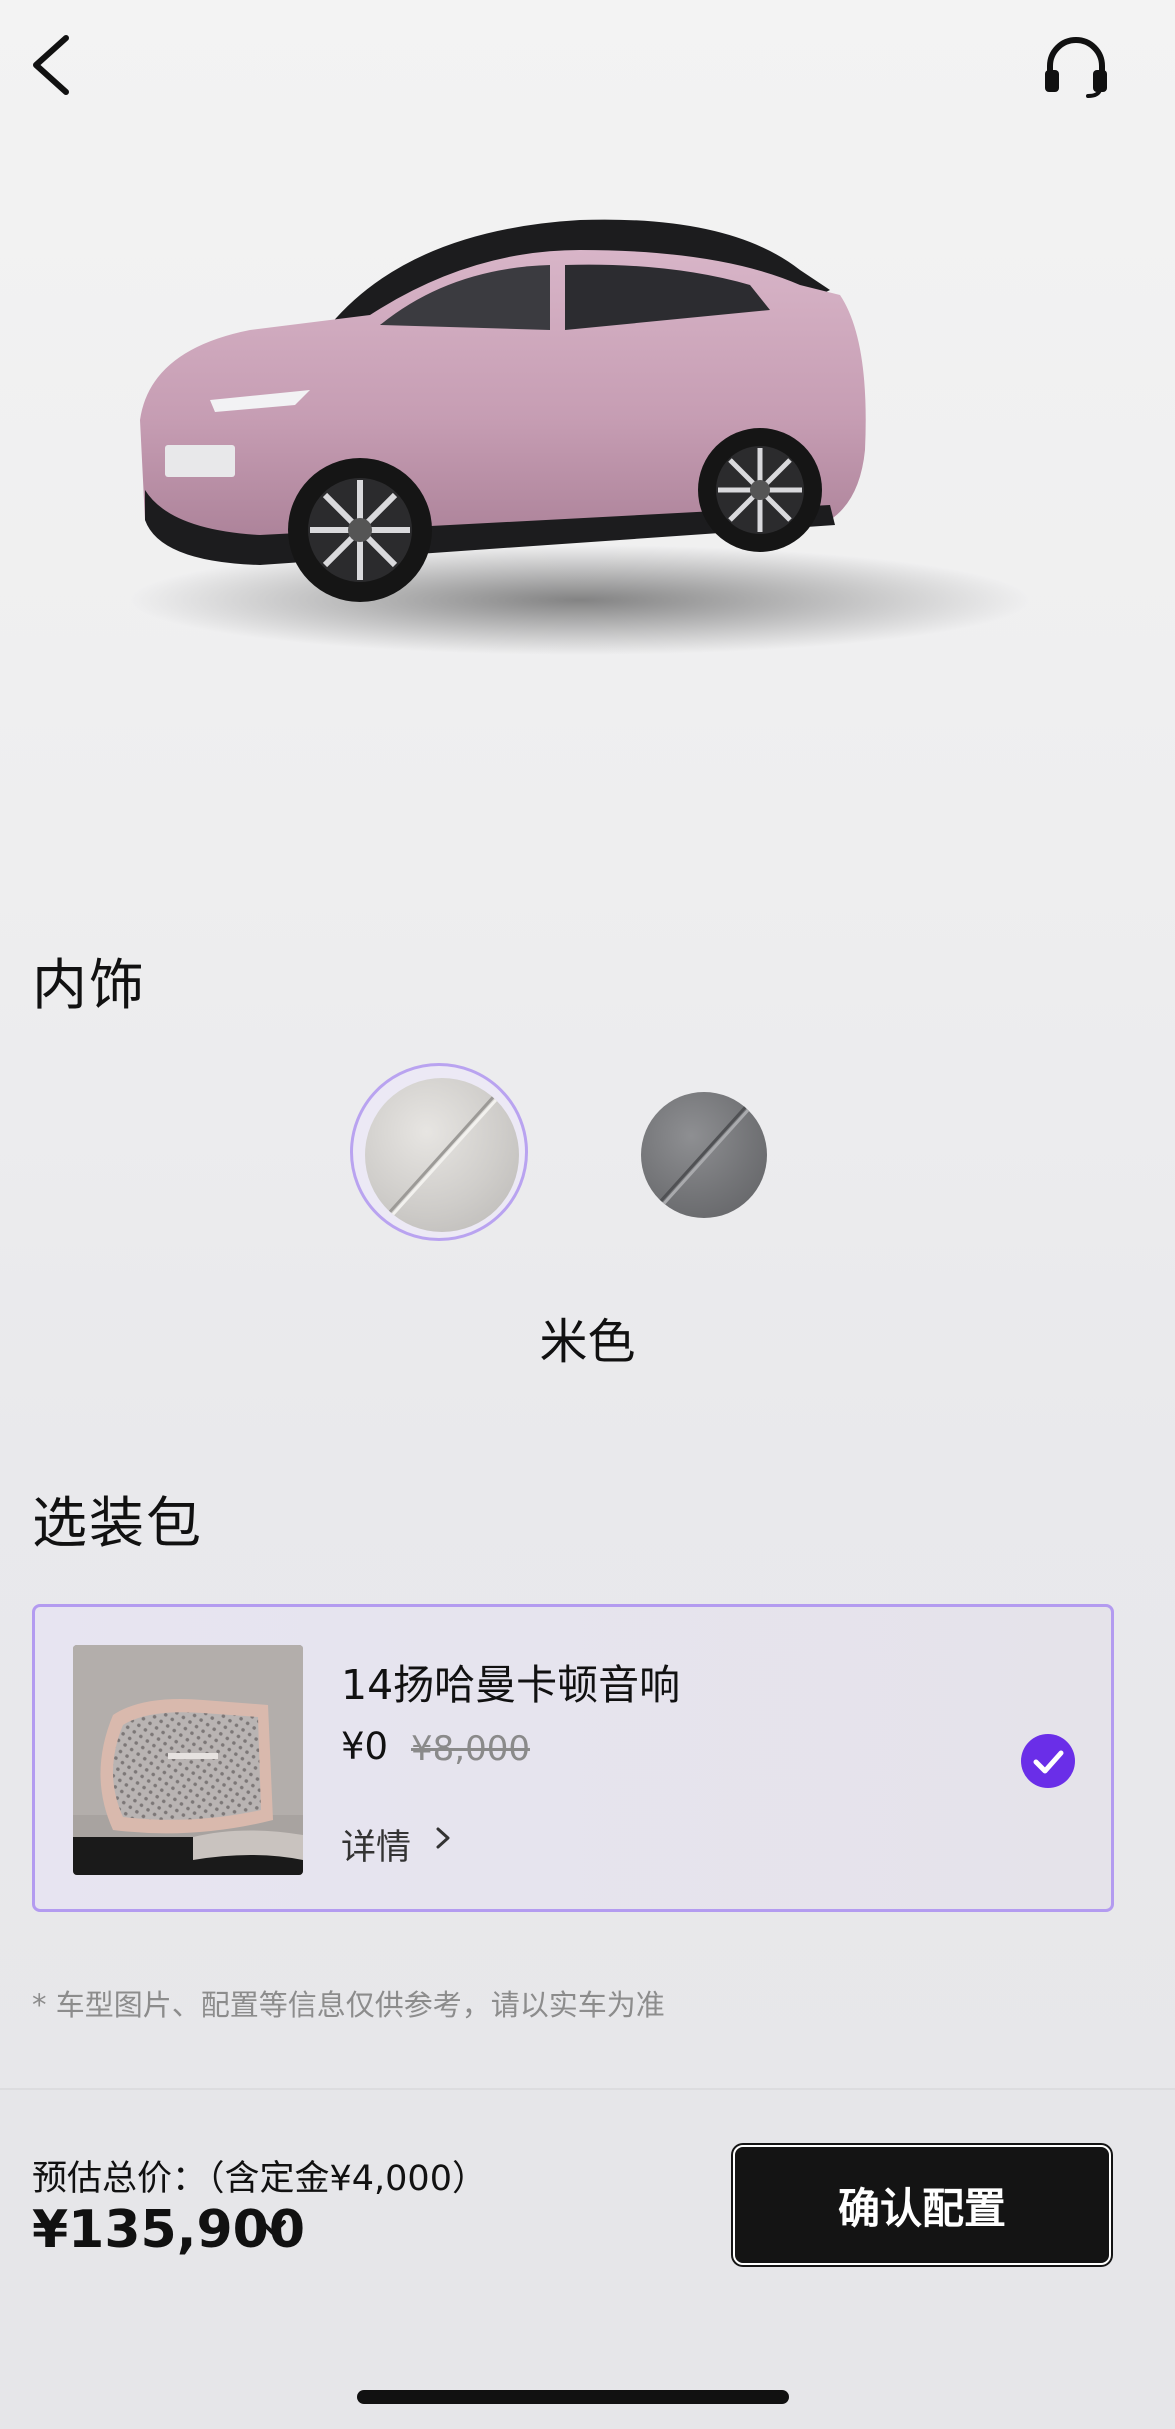 This screenshot has height=2429, width=1175. What do you see at coordinates (704, 1155) in the screenshot?
I see `interior-swatch-grey` at bounding box center [704, 1155].